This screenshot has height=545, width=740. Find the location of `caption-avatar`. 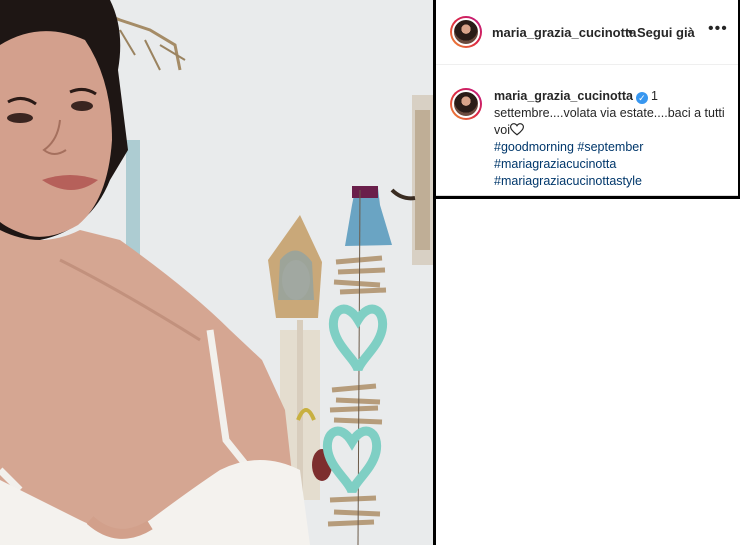

caption-avatar is located at coordinates (466, 104).